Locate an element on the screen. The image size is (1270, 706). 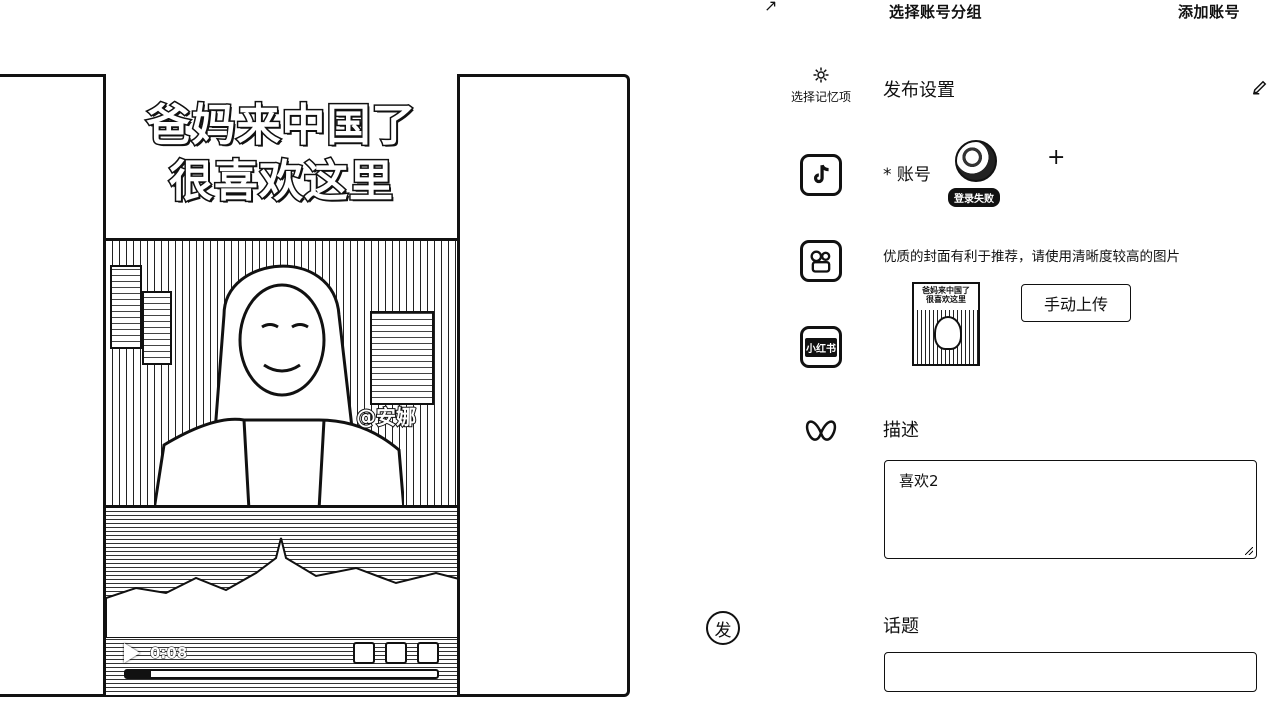
platform-xiaohongshu-button: 小红书 is located at coordinates (821, 347).